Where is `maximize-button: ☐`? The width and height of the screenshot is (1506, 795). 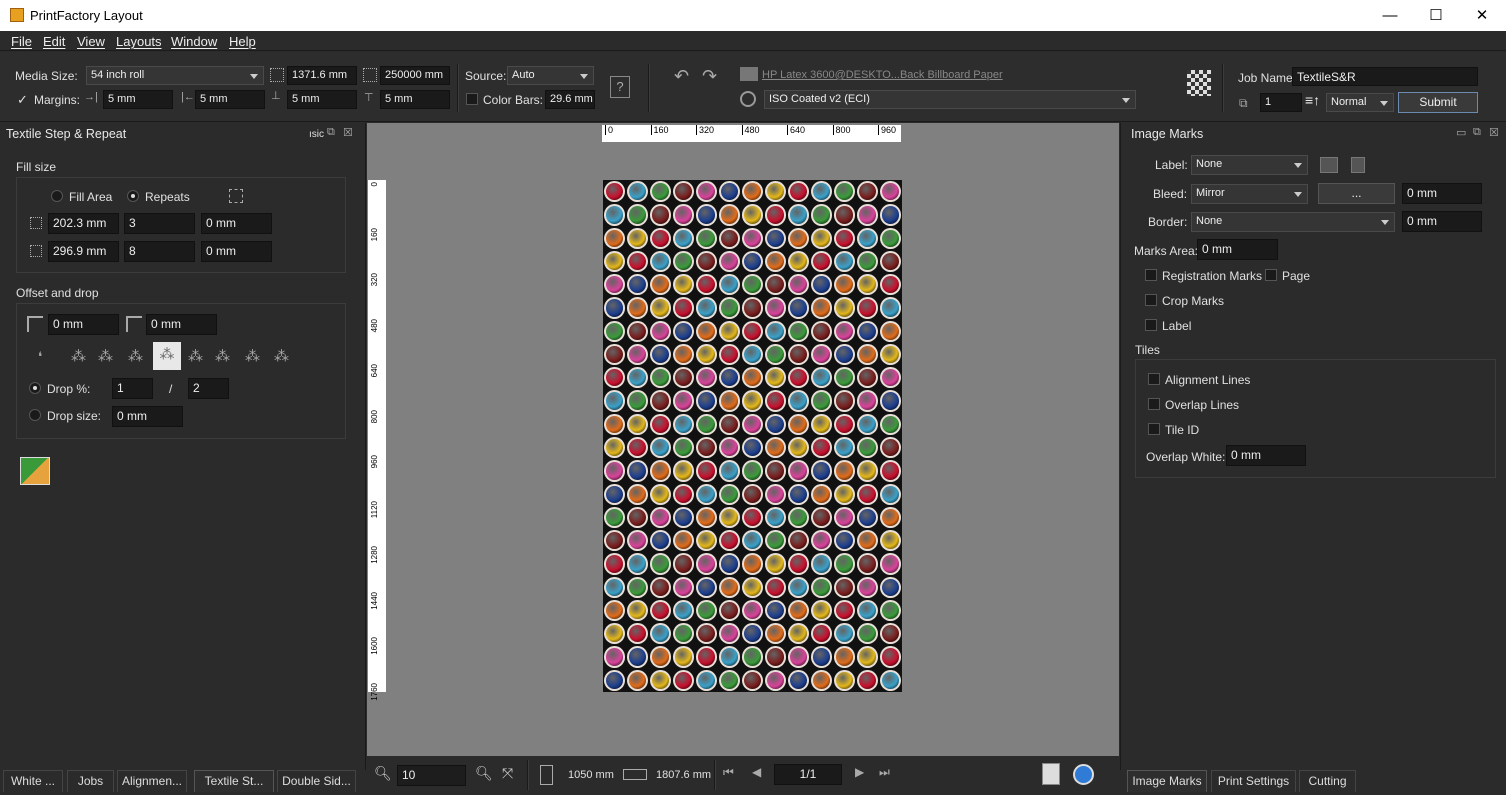
maximize-button: ☐ is located at coordinates (1436, 15).